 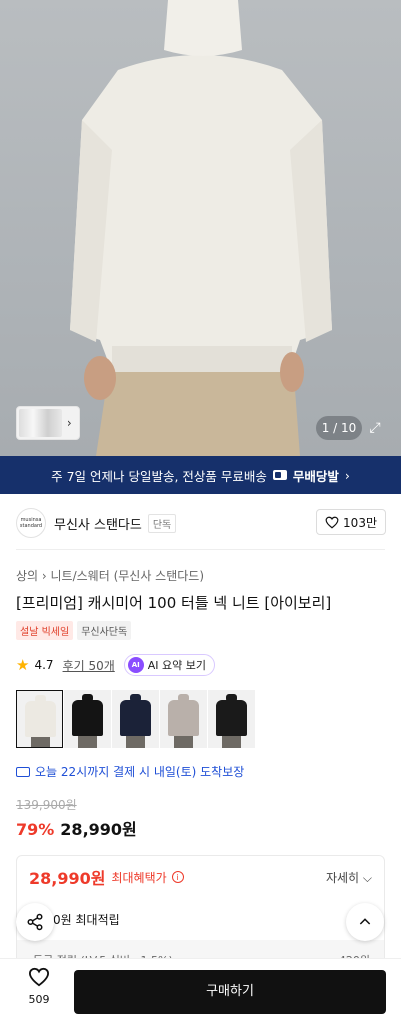 What do you see at coordinates (46, 805) in the screenshot?
I see `original-price: 139,900원` at bounding box center [46, 805].